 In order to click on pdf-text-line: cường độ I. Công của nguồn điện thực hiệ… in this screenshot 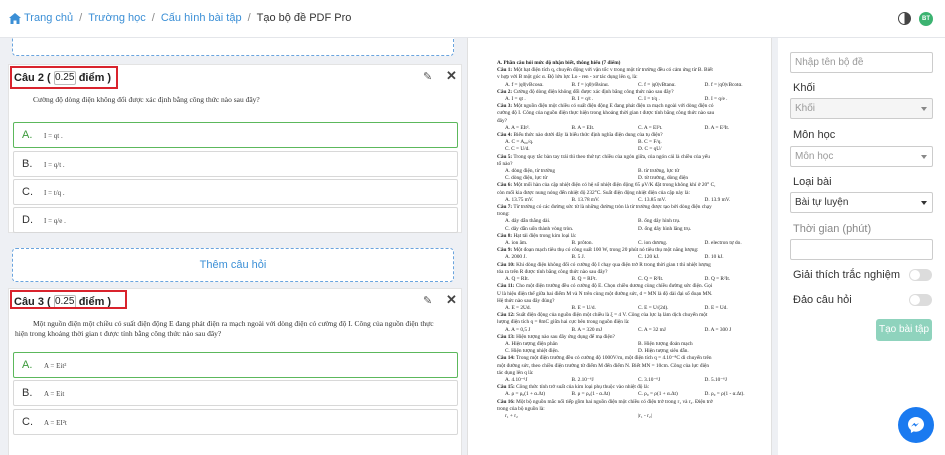, I will do `click(606, 113)`.